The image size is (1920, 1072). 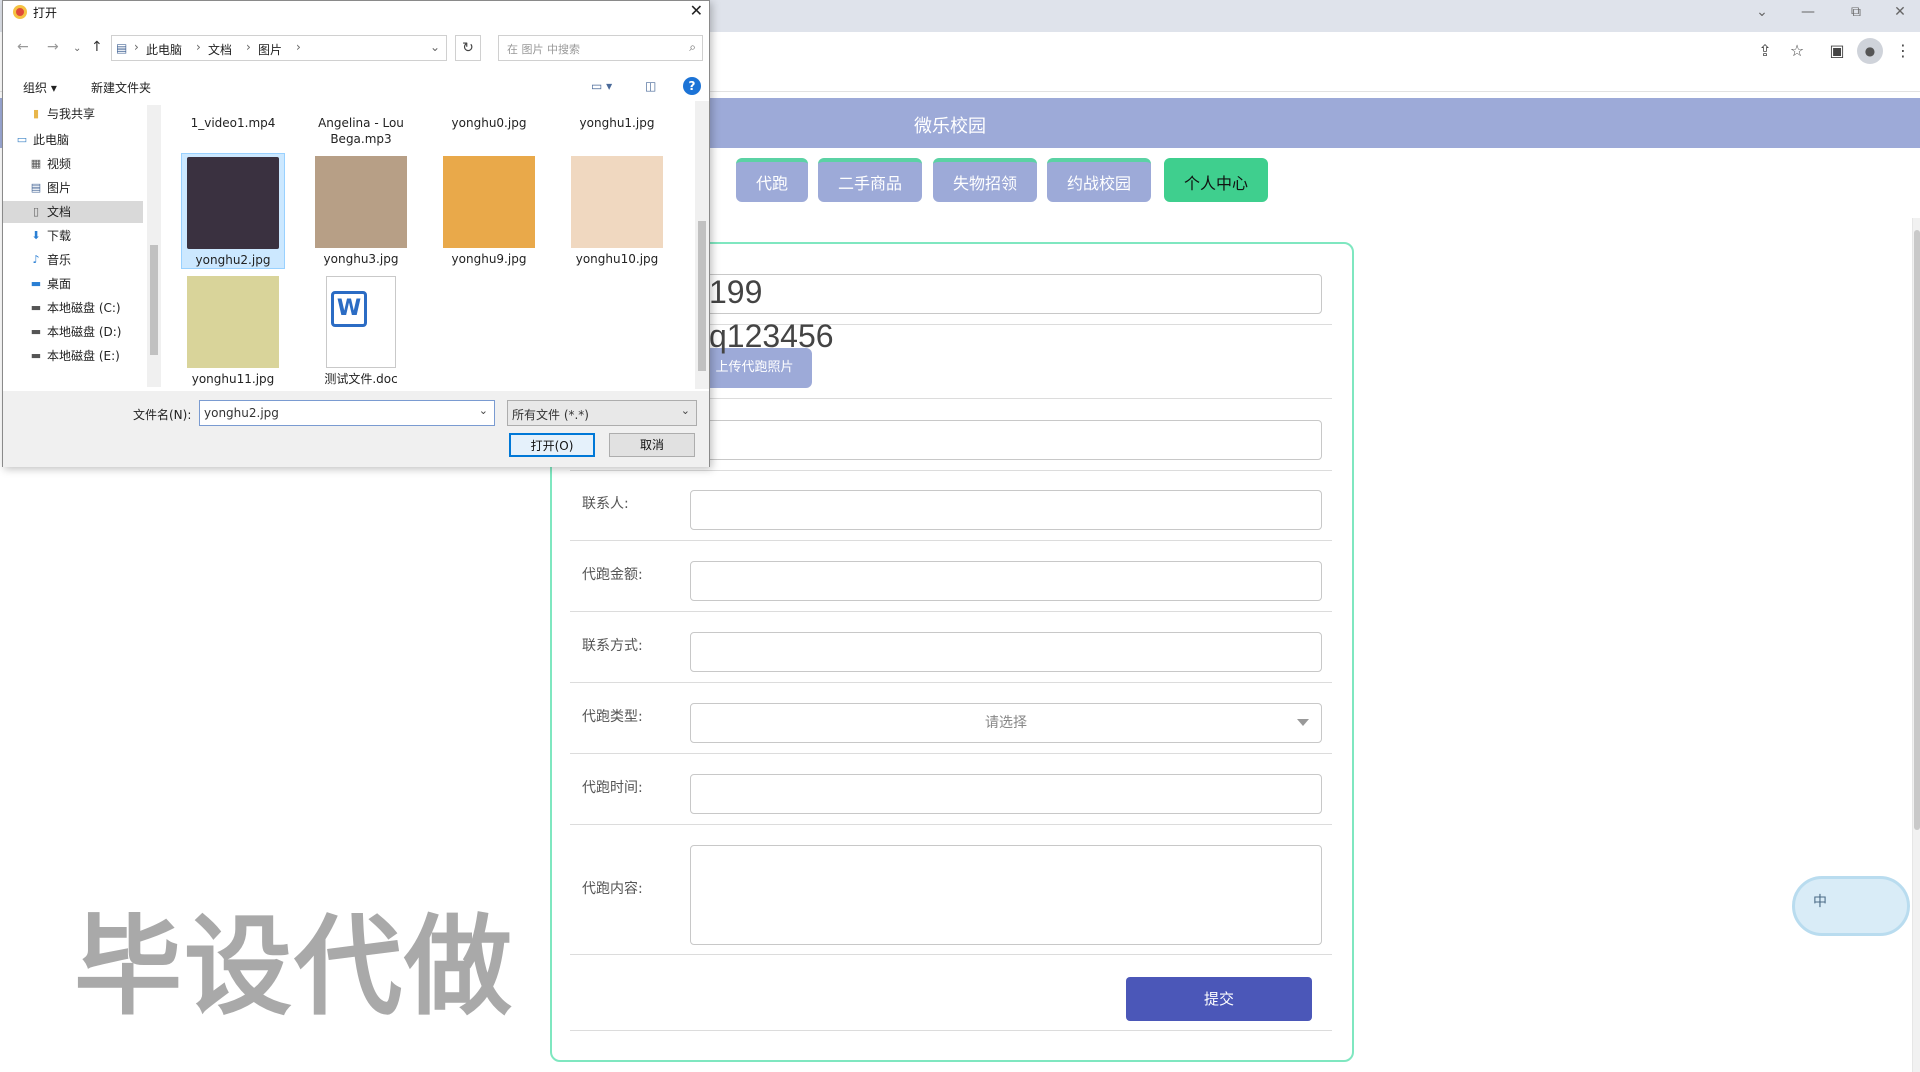 I want to click on sidebar-item-this-pc: ▭ 此电脑, so click(x=64, y=140).